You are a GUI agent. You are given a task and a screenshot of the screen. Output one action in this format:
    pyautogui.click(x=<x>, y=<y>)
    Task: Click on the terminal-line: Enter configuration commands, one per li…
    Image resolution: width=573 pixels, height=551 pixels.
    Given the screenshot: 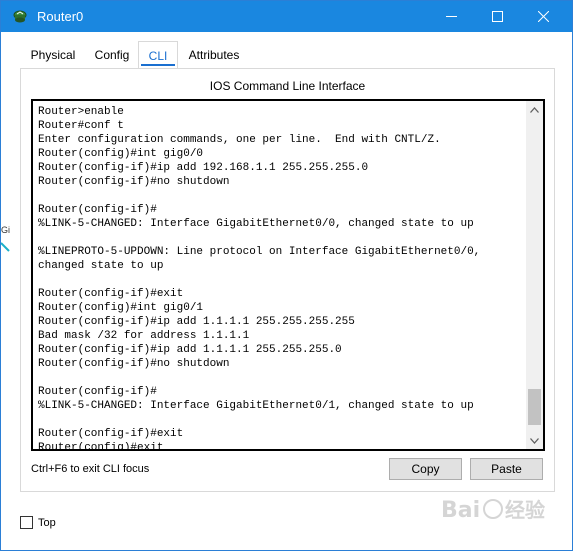 What is the action you would take?
    pyautogui.click(x=239, y=140)
    